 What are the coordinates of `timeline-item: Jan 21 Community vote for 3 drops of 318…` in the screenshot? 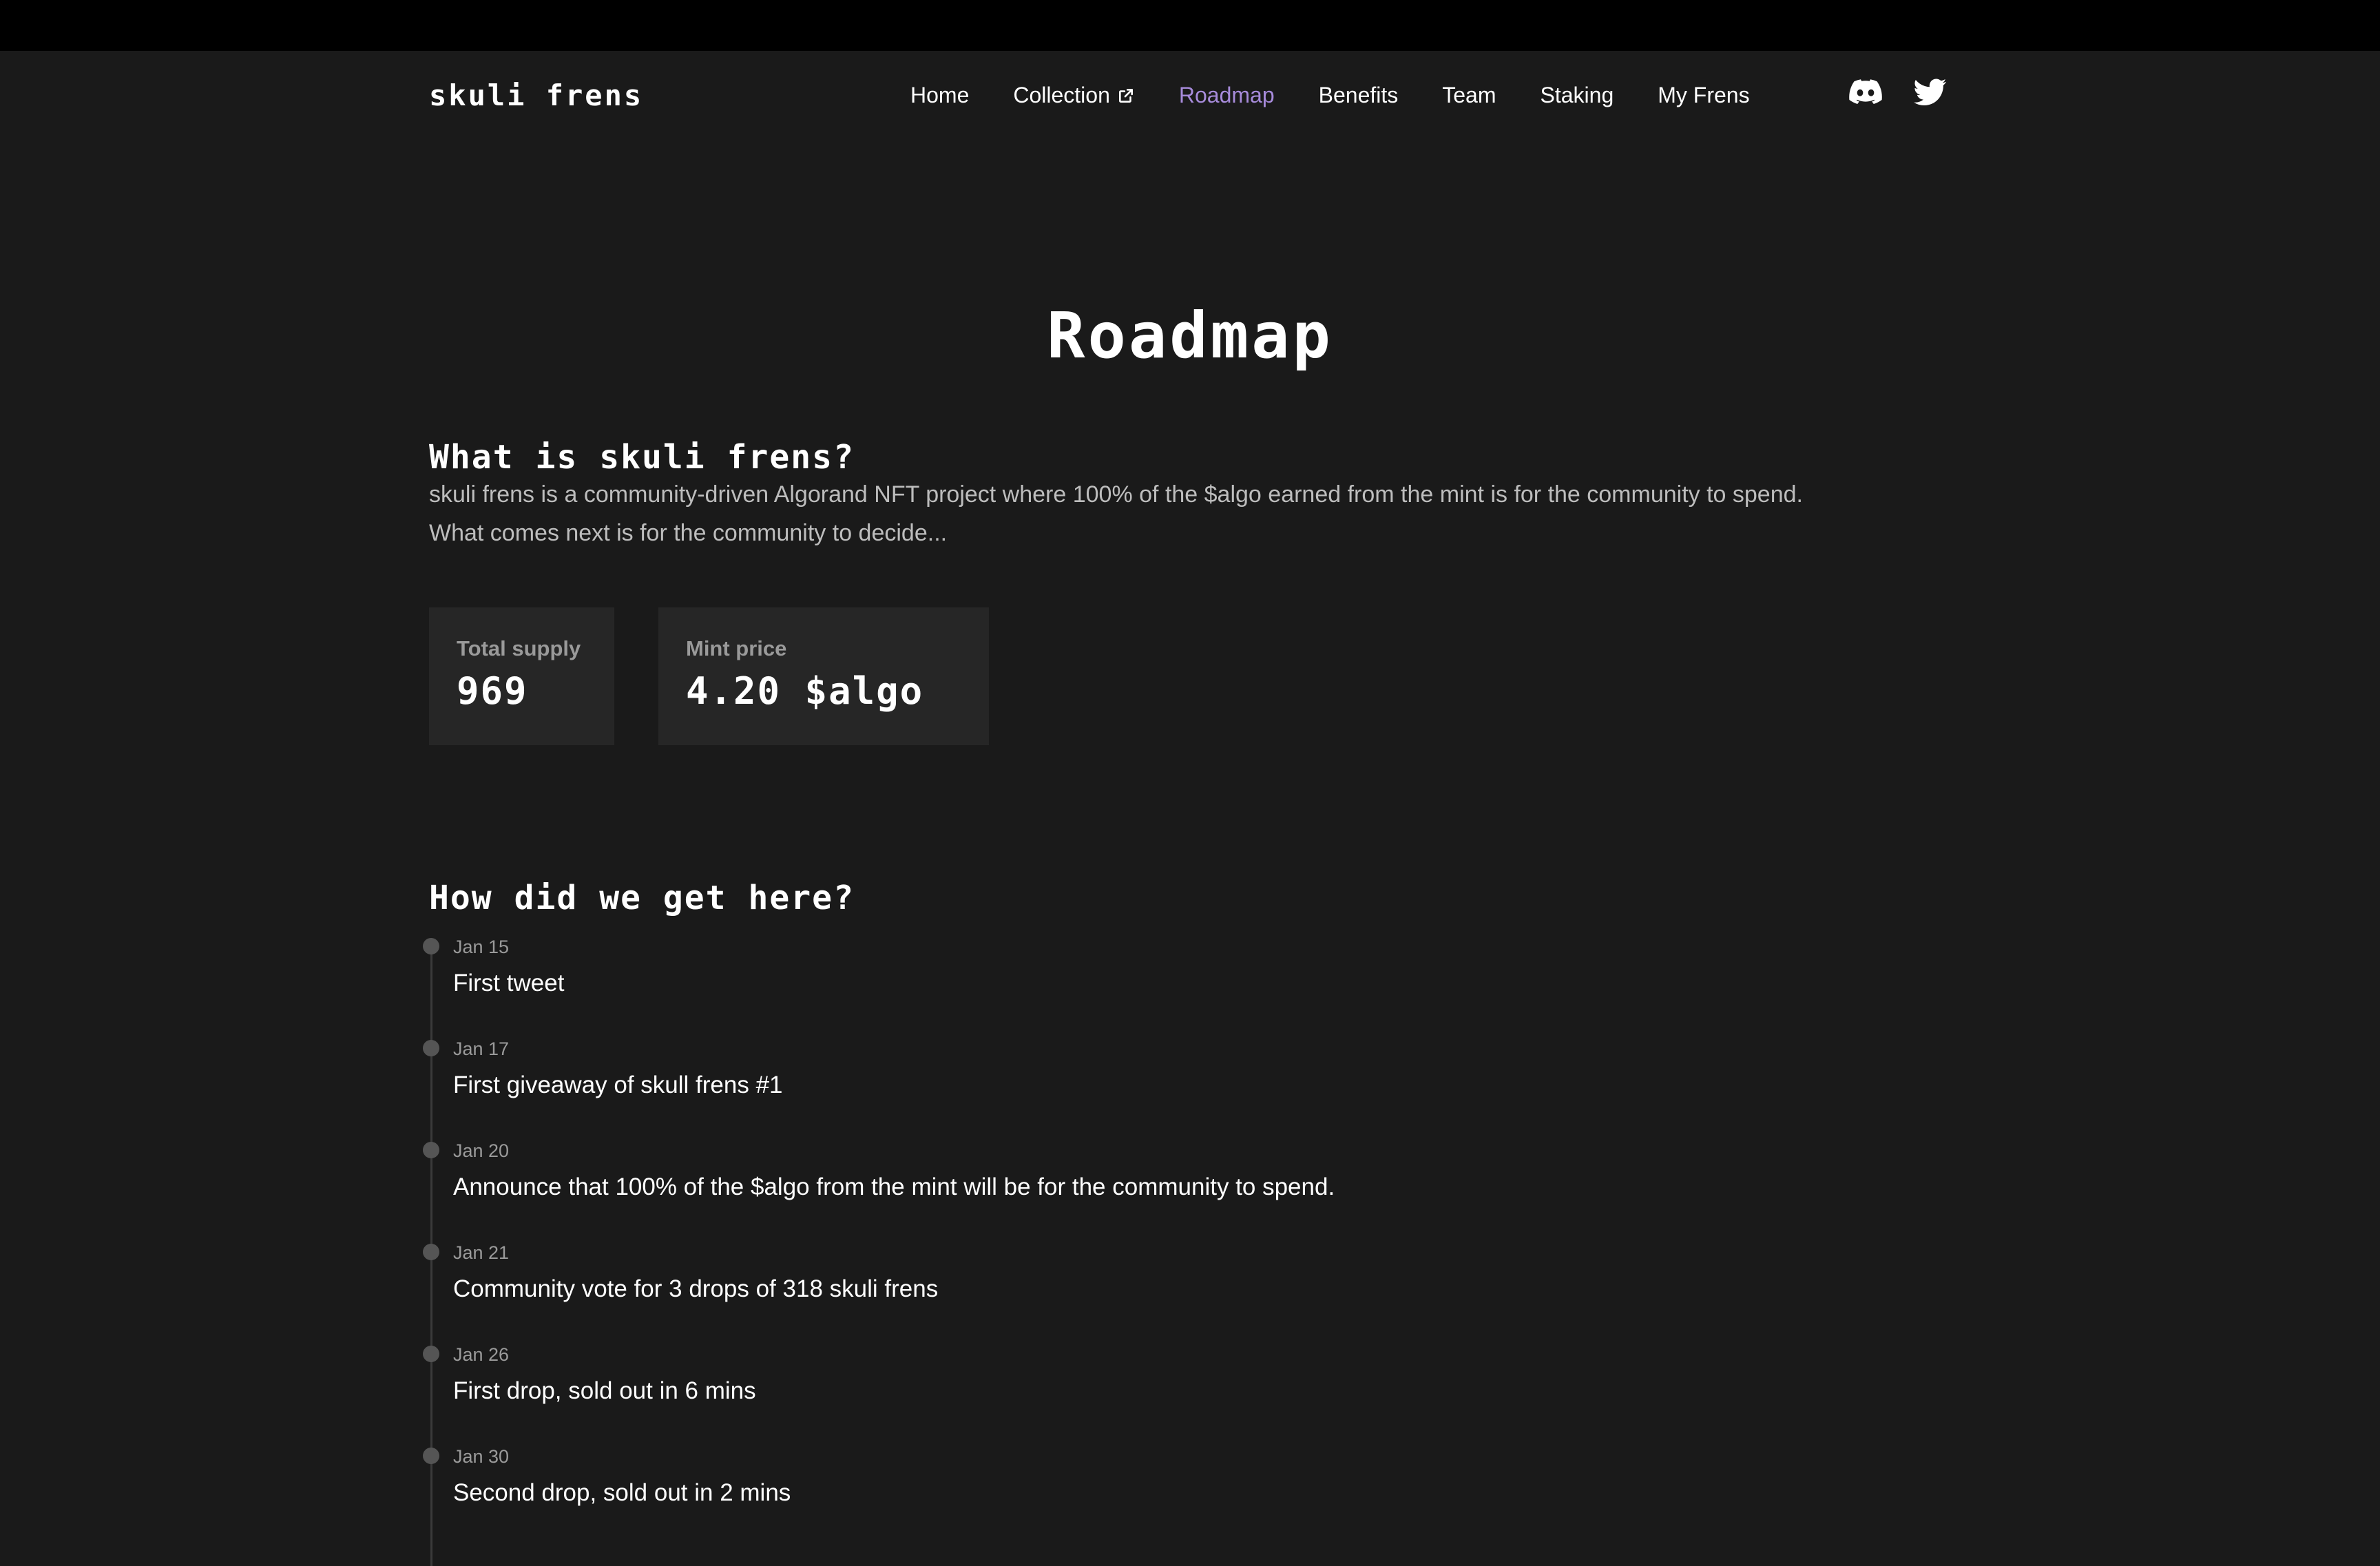 It's located at (1218, 1286).